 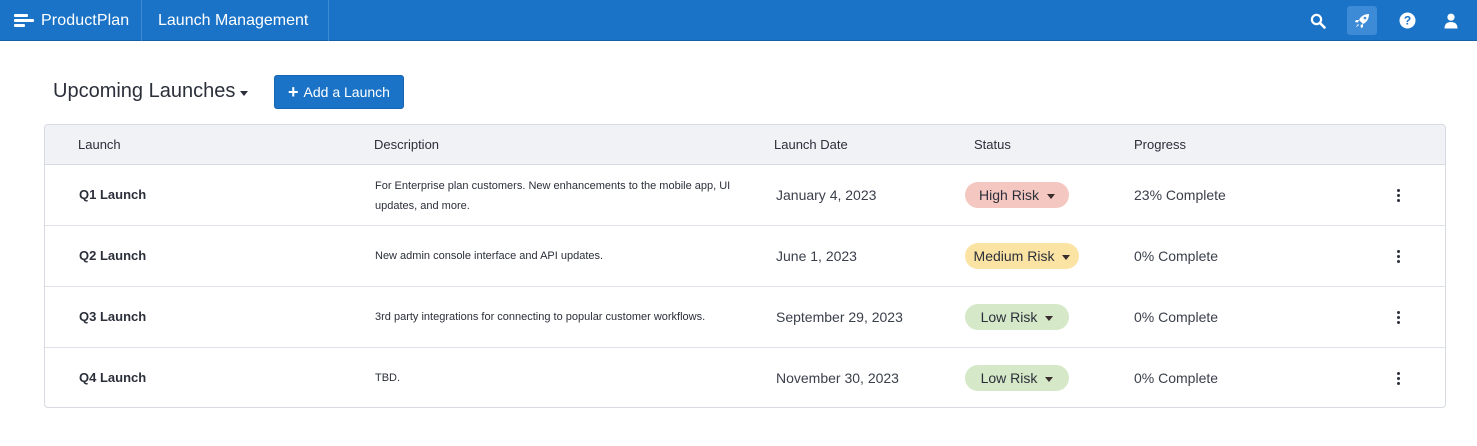 What do you see at coordinates (112, 316) in the screenshot?
I see `launch-name: Q3 Launch` at bounding box center [112, 316].